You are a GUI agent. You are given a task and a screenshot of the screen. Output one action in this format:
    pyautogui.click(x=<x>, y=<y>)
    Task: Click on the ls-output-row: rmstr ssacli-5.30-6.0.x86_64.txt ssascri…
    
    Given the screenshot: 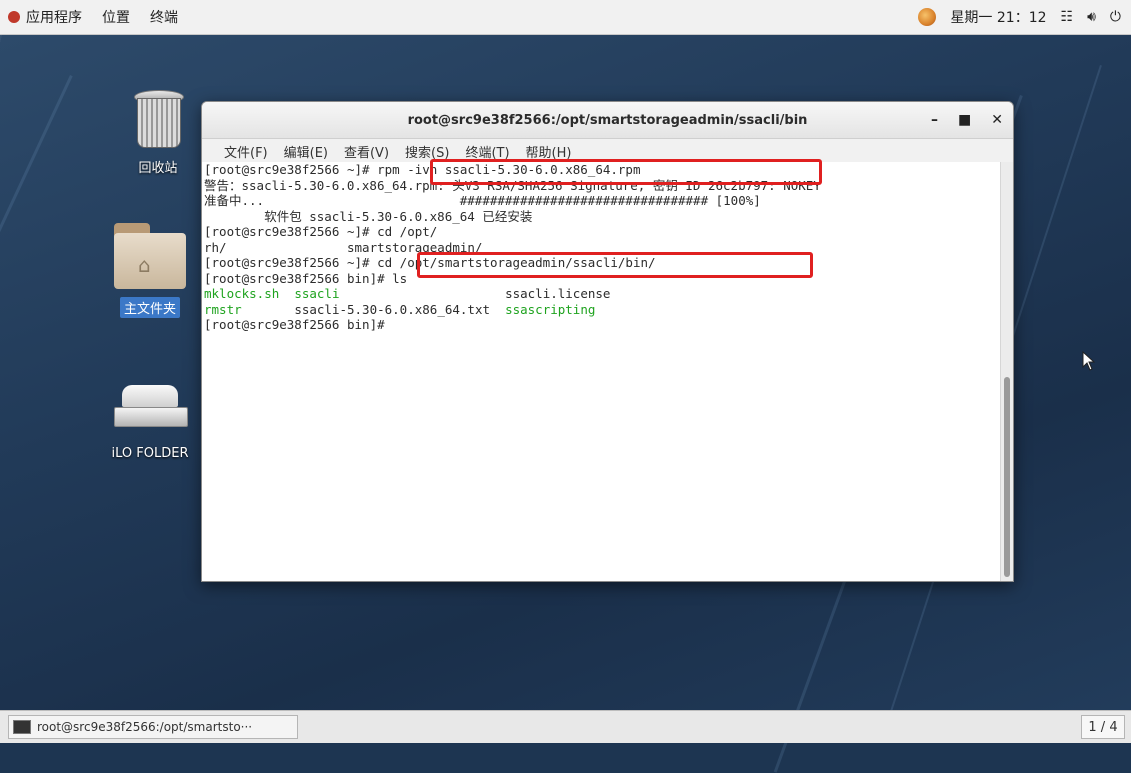 What is the action you would take?
    pyautogui.click(x=601, y=310)
    